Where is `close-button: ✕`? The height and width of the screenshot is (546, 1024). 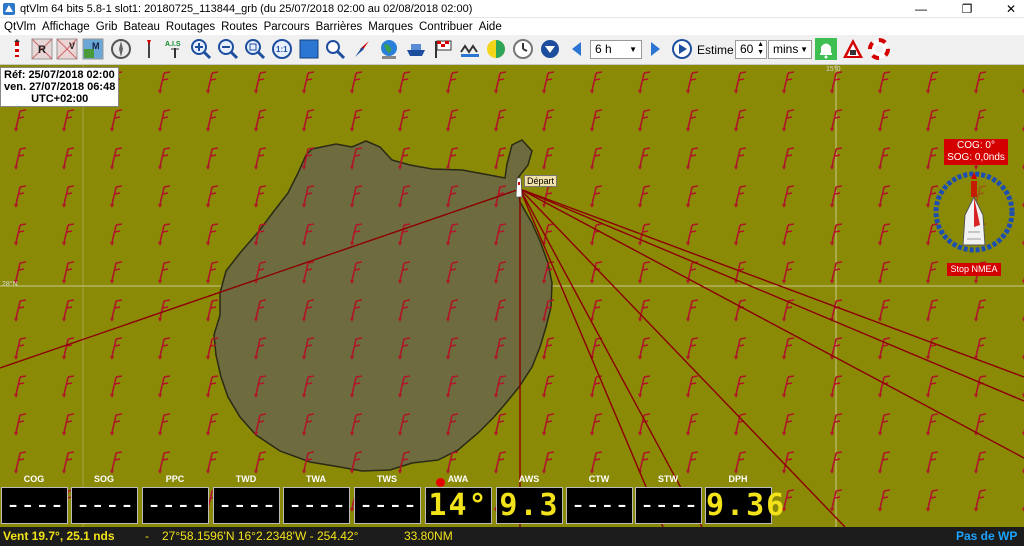
close-button: ✕ is located at coordinates (1010, 9).